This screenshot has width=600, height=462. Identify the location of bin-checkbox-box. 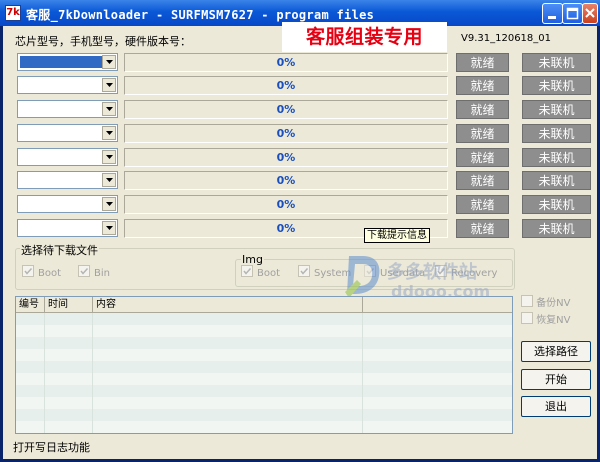
(84, 271).